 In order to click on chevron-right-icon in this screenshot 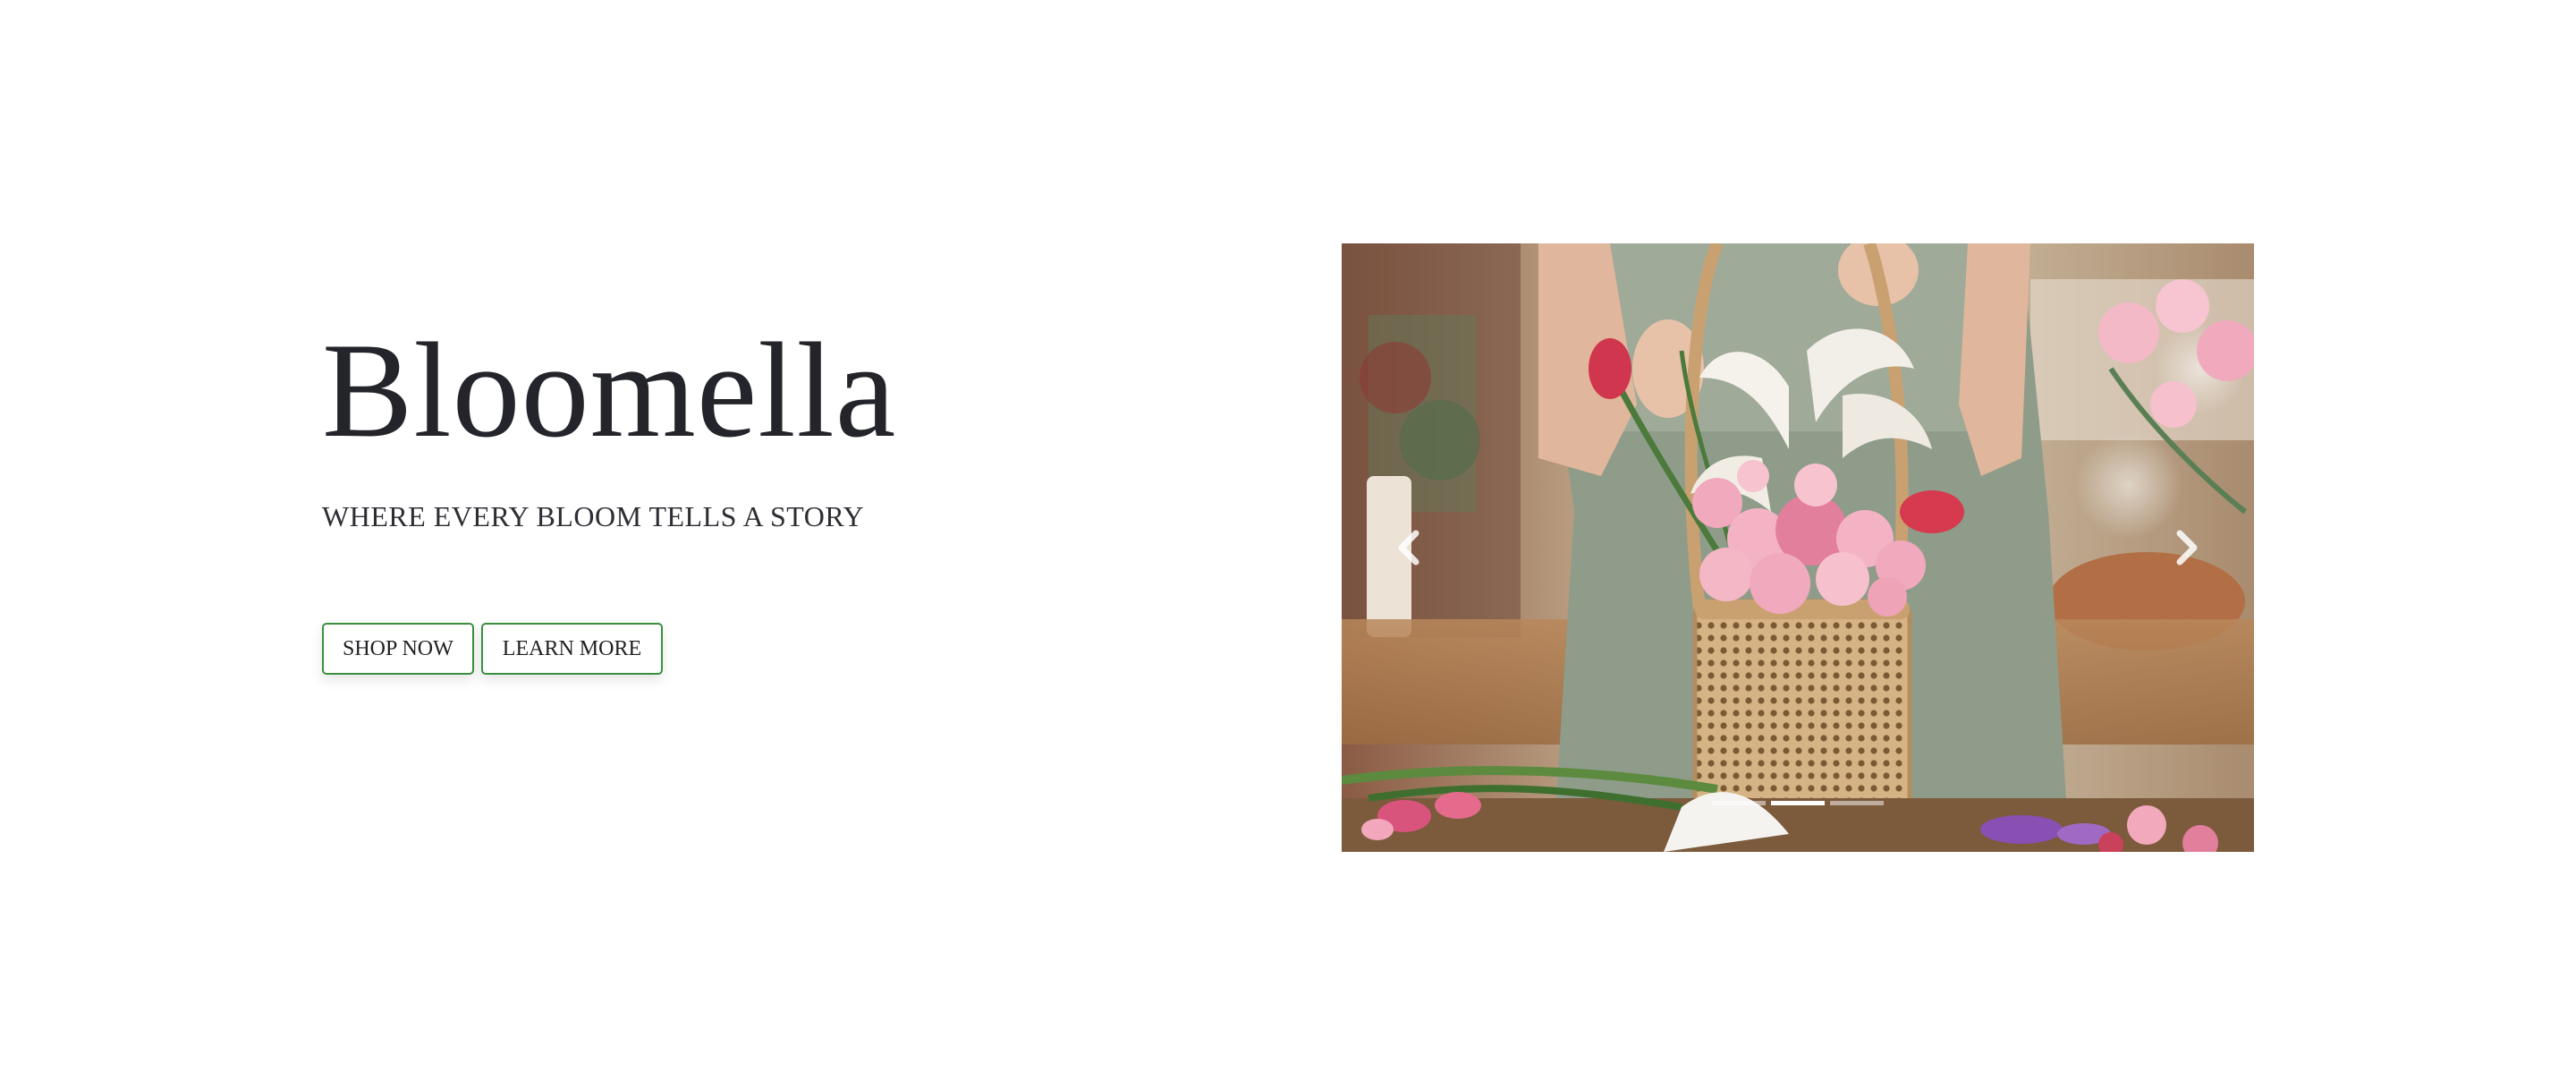, I will do `click(2187, 548)`.